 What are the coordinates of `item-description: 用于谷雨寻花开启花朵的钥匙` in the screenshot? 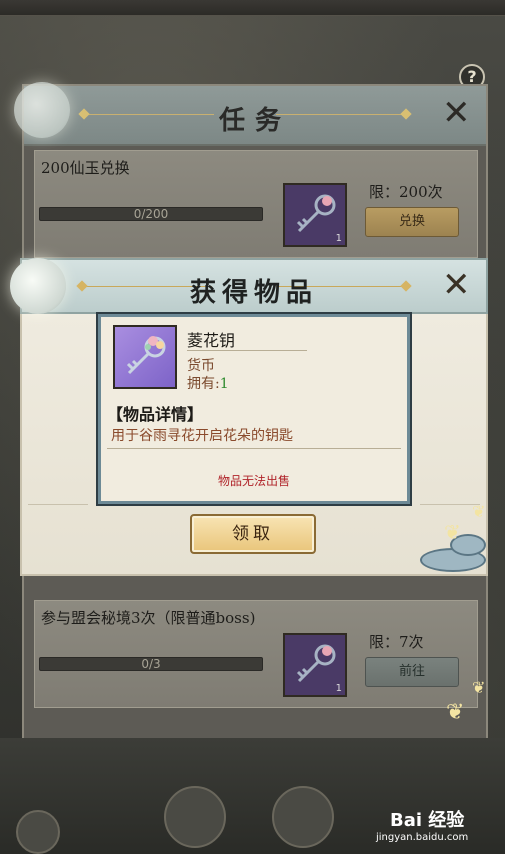 It's located at (202, 436).